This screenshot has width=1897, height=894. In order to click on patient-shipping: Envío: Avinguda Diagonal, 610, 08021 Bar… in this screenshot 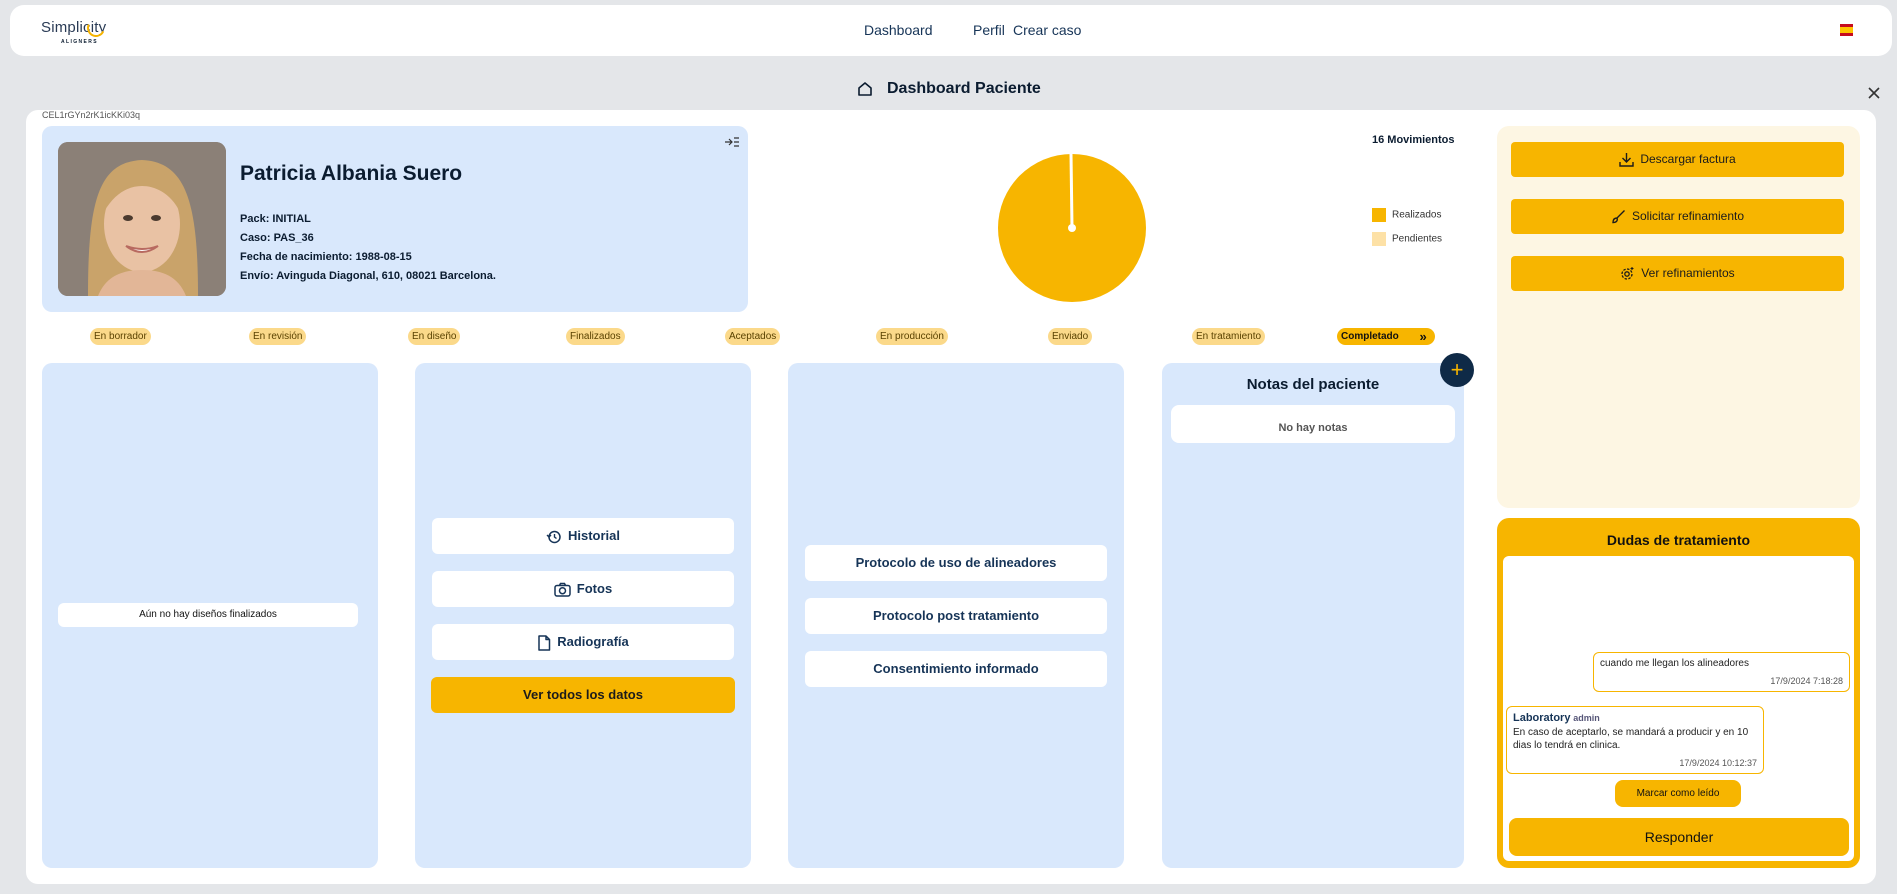, I will do `click(368, 276)`.